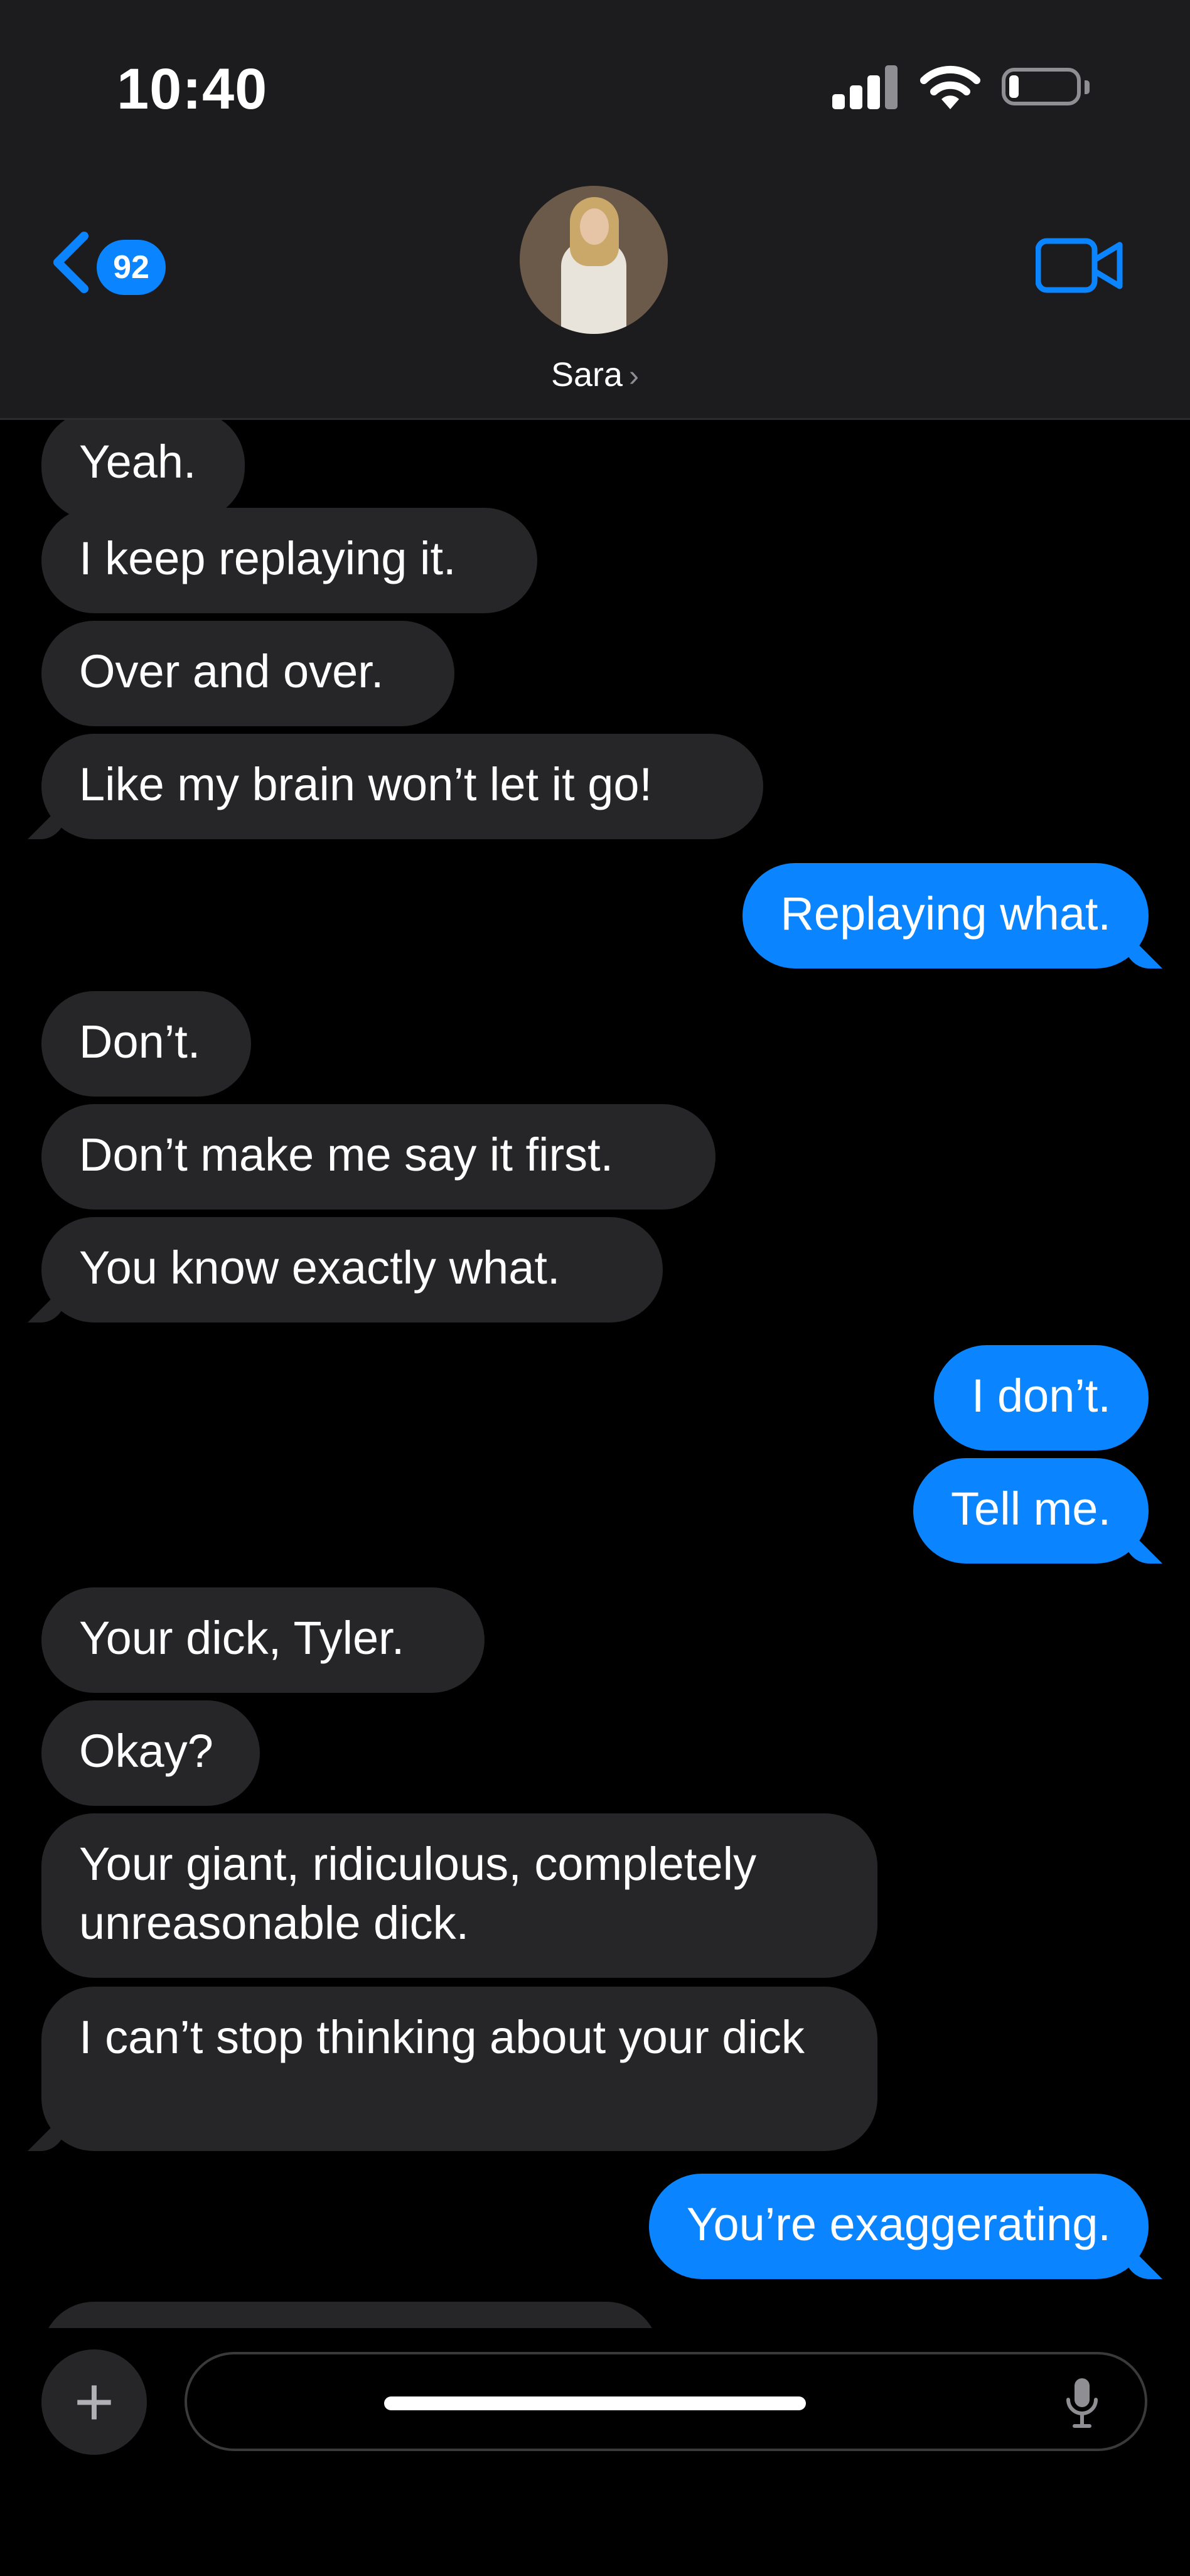  I want to click on wifi-icon, so click(950, 87).